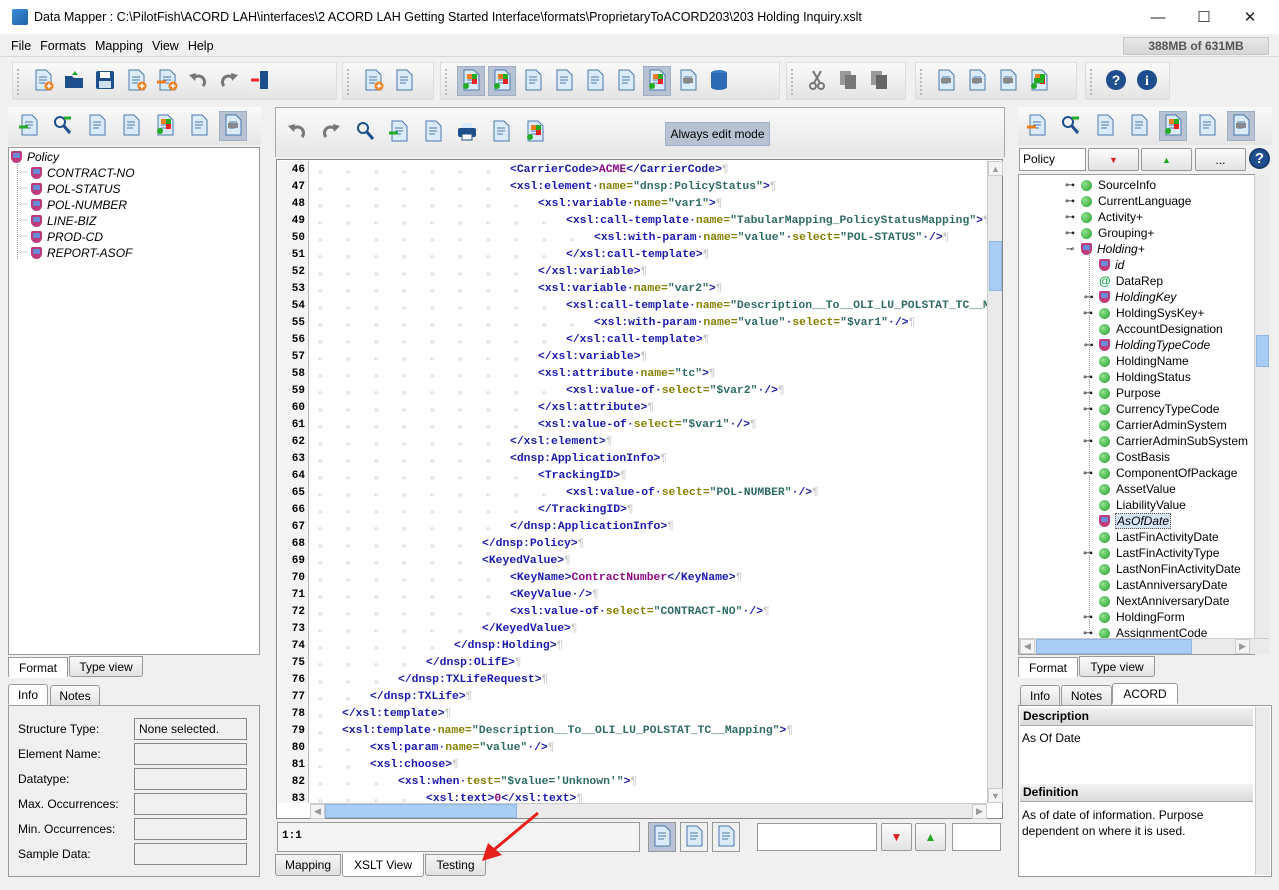  Describe the element at coordinates (1147, 81) in the screenshot. I see `about-info-button: i` at that location.